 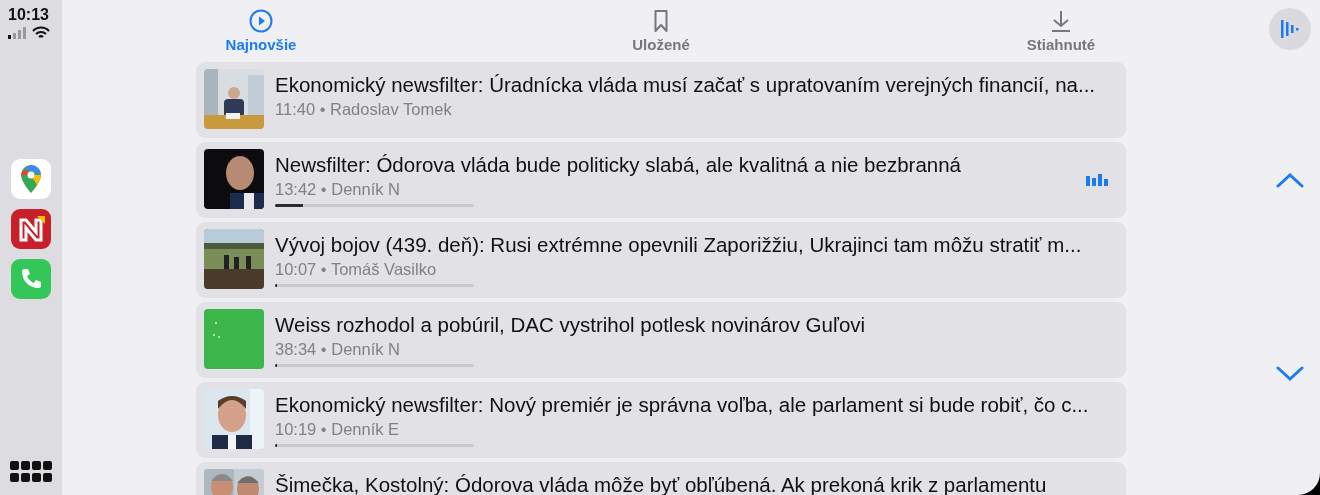 I want to click on tab: Stiahnuté, so click(x=1061, y=31).